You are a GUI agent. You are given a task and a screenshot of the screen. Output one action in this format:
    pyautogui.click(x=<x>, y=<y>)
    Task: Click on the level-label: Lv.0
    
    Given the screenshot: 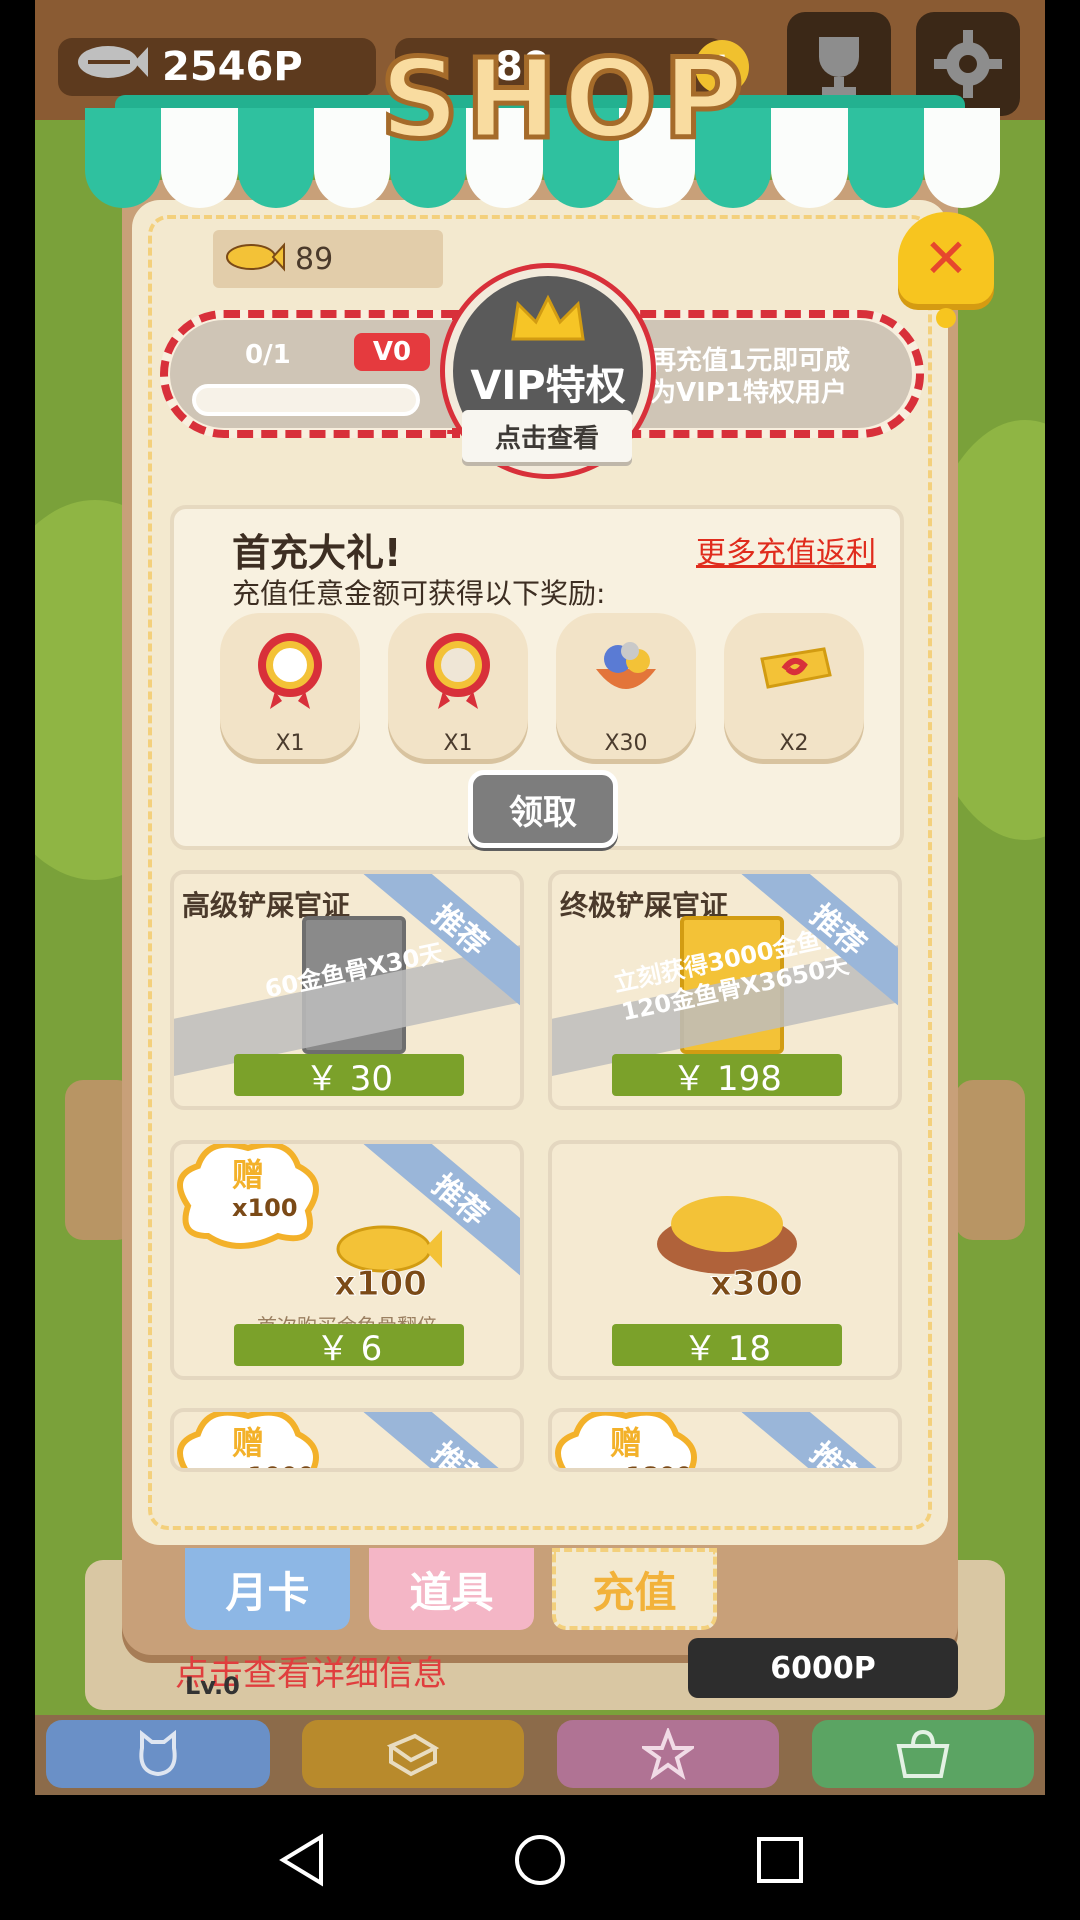 What is the action you would take?
    pyautogui.click(x=212, y=1686)
    